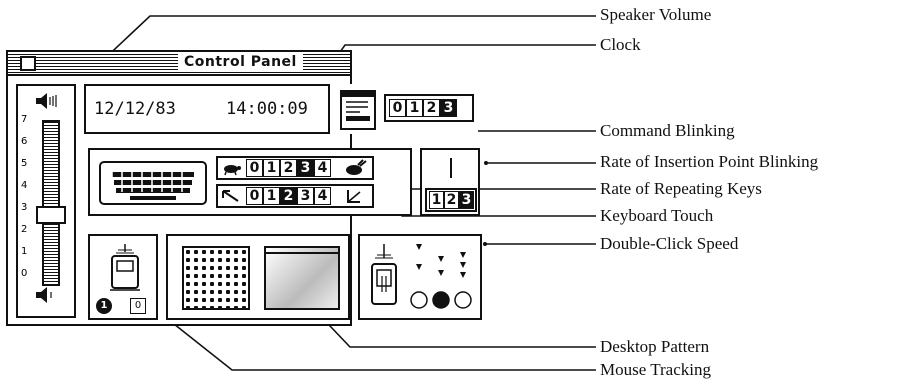 This screenshot has height=387, width=904. I want to click on clock-time: 14:00:09, so click(267, 109).